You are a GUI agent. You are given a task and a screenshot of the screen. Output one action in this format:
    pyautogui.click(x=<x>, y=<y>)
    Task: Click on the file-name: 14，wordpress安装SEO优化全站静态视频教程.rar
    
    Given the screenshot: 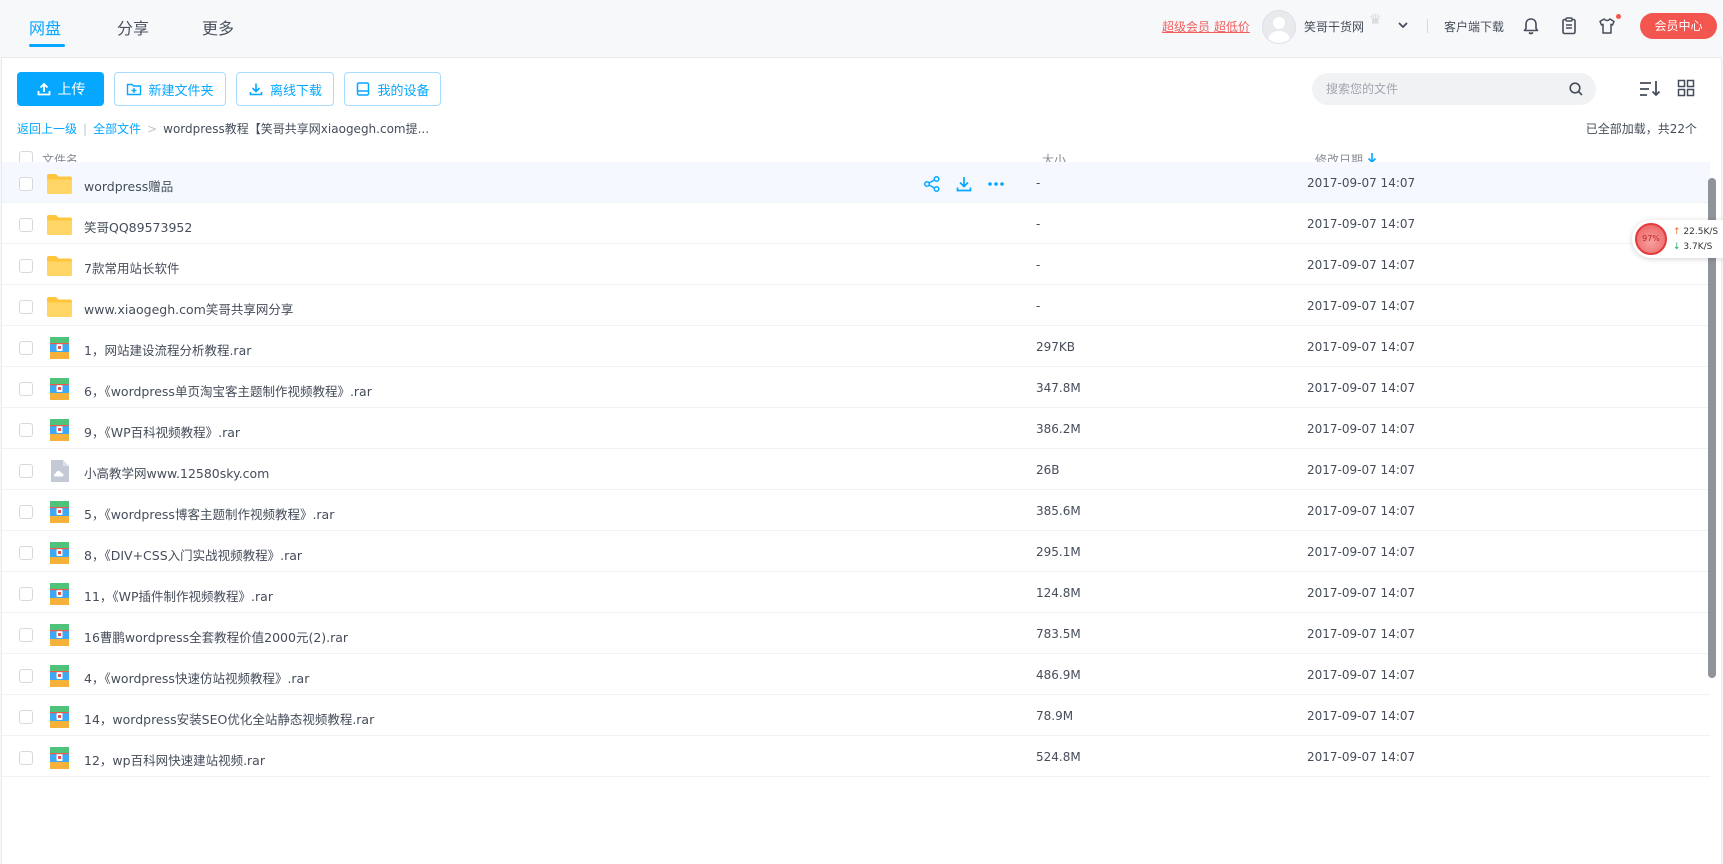 What is the action you would take?
    pyautogui.click(x=229, y=718)
    